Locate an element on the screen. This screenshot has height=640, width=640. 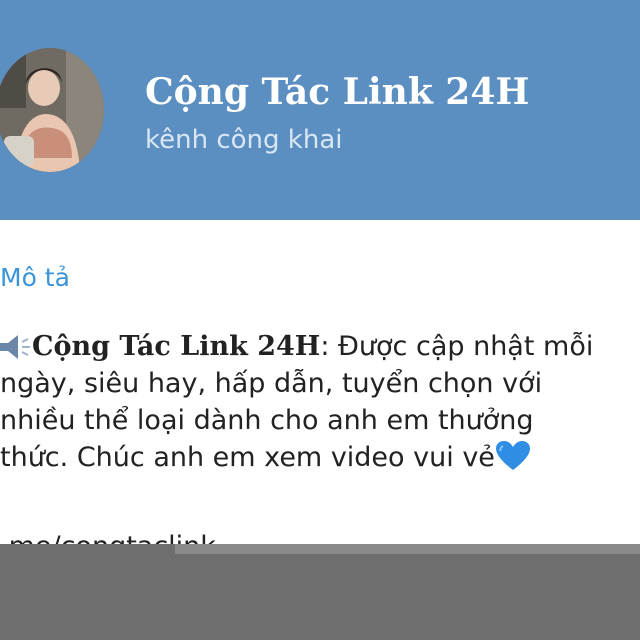
description-line-4: thức. Chúc anh em xem video vui vẻ is located at coordinates (320, 457).